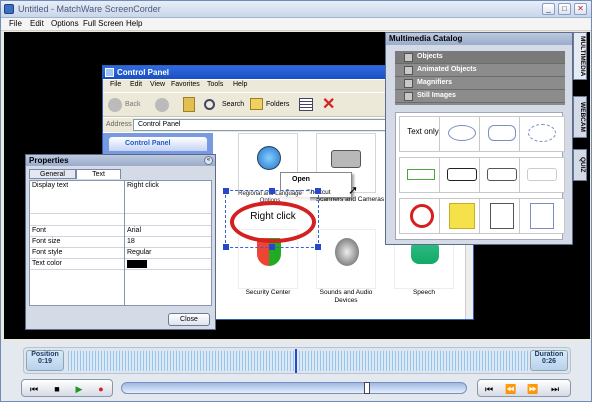 The image size is (592, 406). What do you see at coordinates (65, 23) in the screenshot?
I see `menu-options: Options` at bounding box center [65, 23].